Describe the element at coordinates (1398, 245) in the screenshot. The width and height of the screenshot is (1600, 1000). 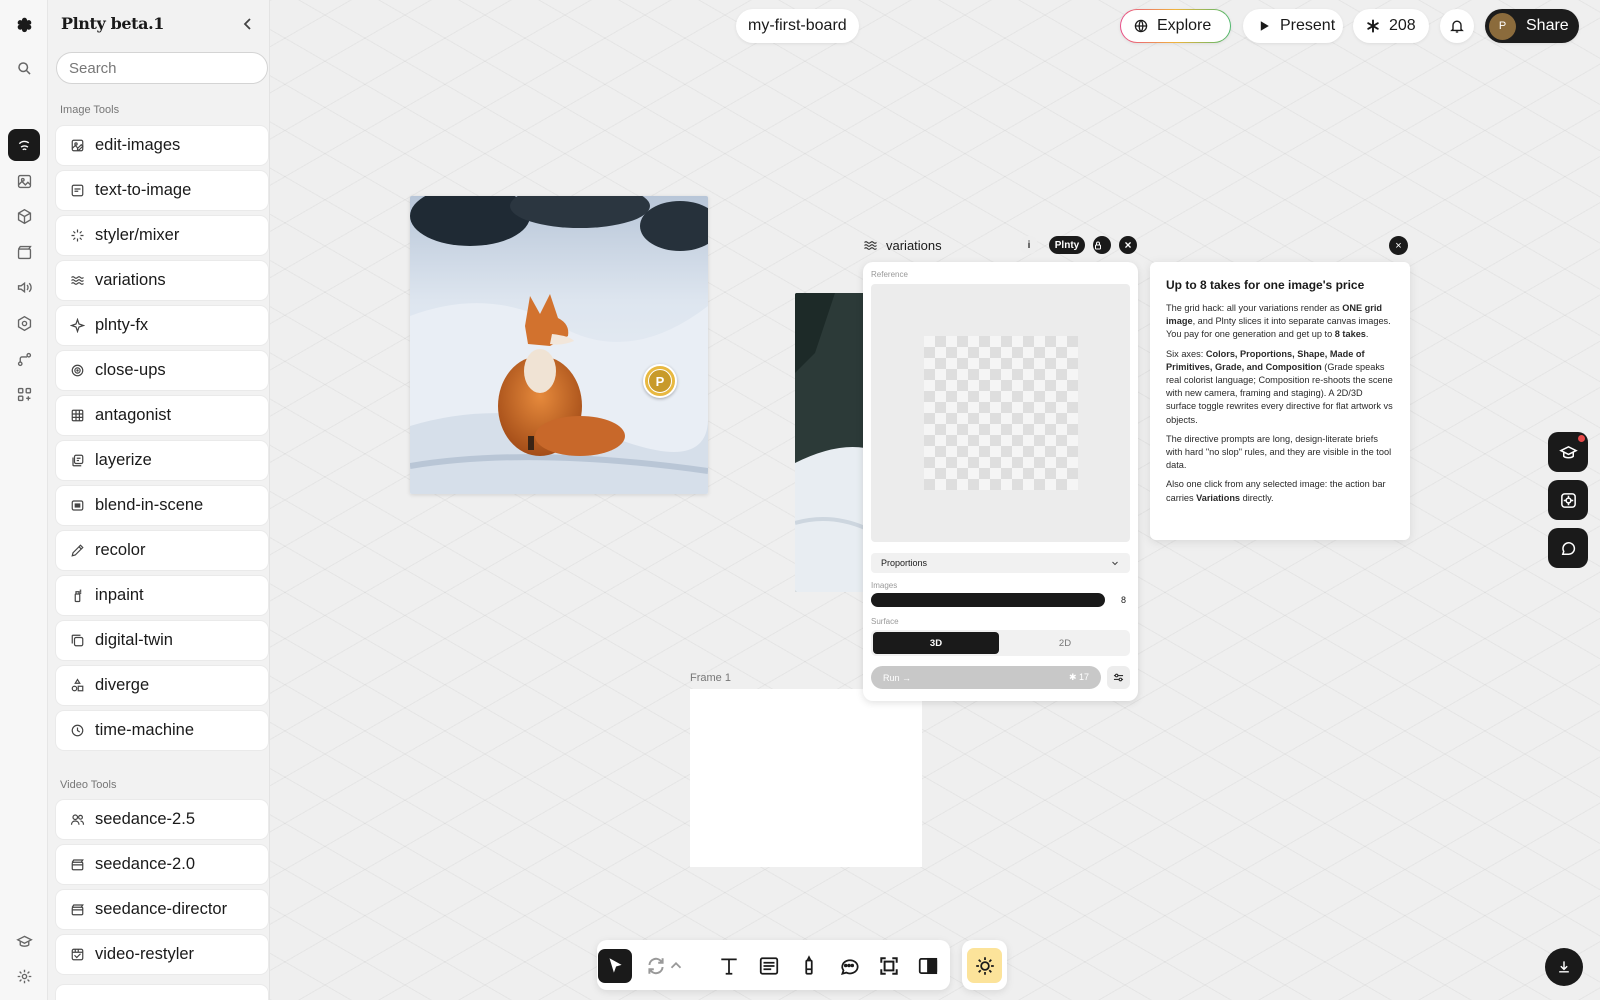
I see `info-close-button: ×` at that location.